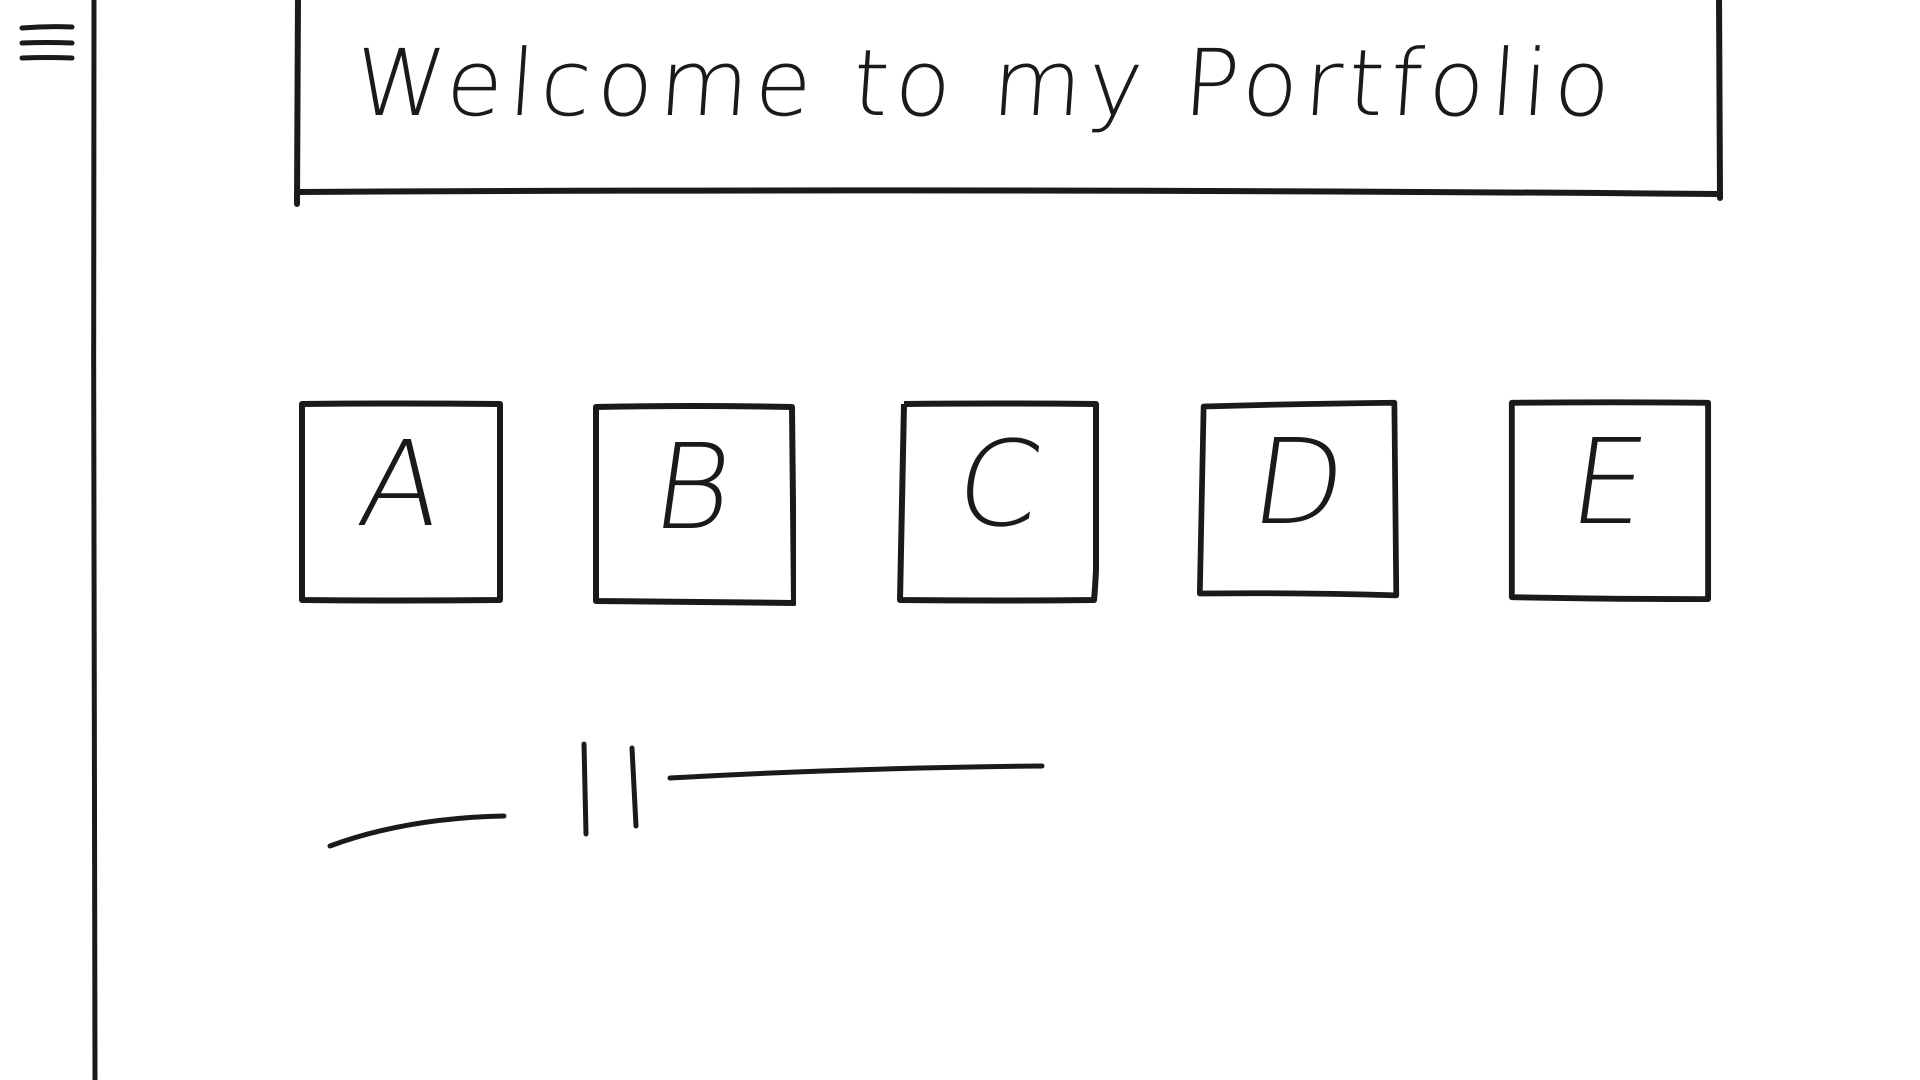  I want to click on progress-slider, so click(686, 790).